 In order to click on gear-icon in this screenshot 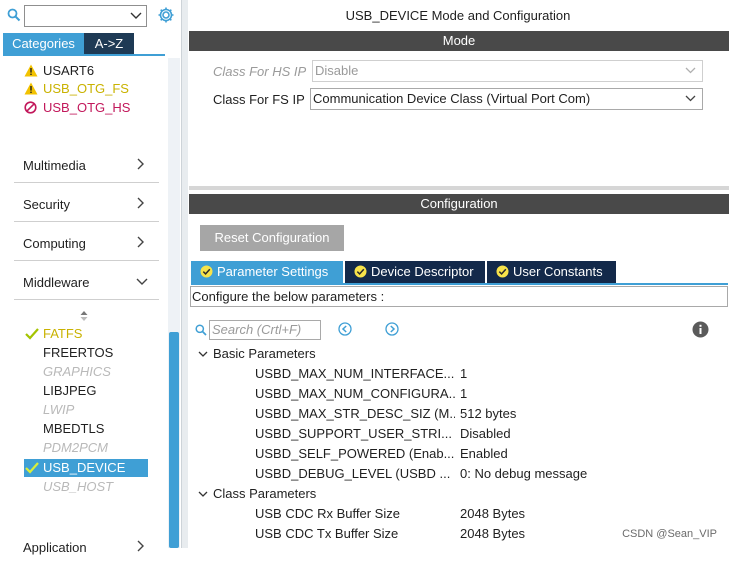, I will do `click(166, 15)`.